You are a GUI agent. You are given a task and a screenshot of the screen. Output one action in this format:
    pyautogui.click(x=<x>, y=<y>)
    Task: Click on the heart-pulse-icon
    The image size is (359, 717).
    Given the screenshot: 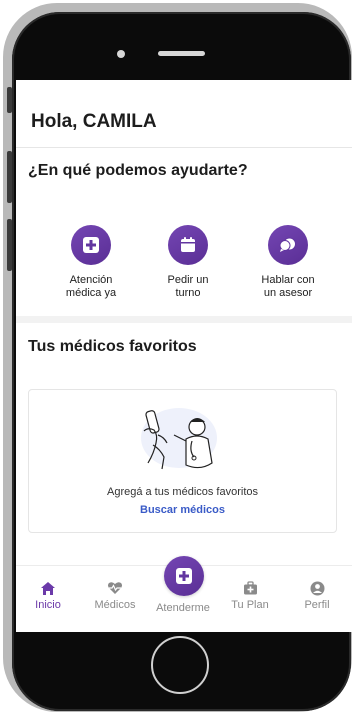 What is the action you would take?
    pyautogui.click(x=115, y=588)
    